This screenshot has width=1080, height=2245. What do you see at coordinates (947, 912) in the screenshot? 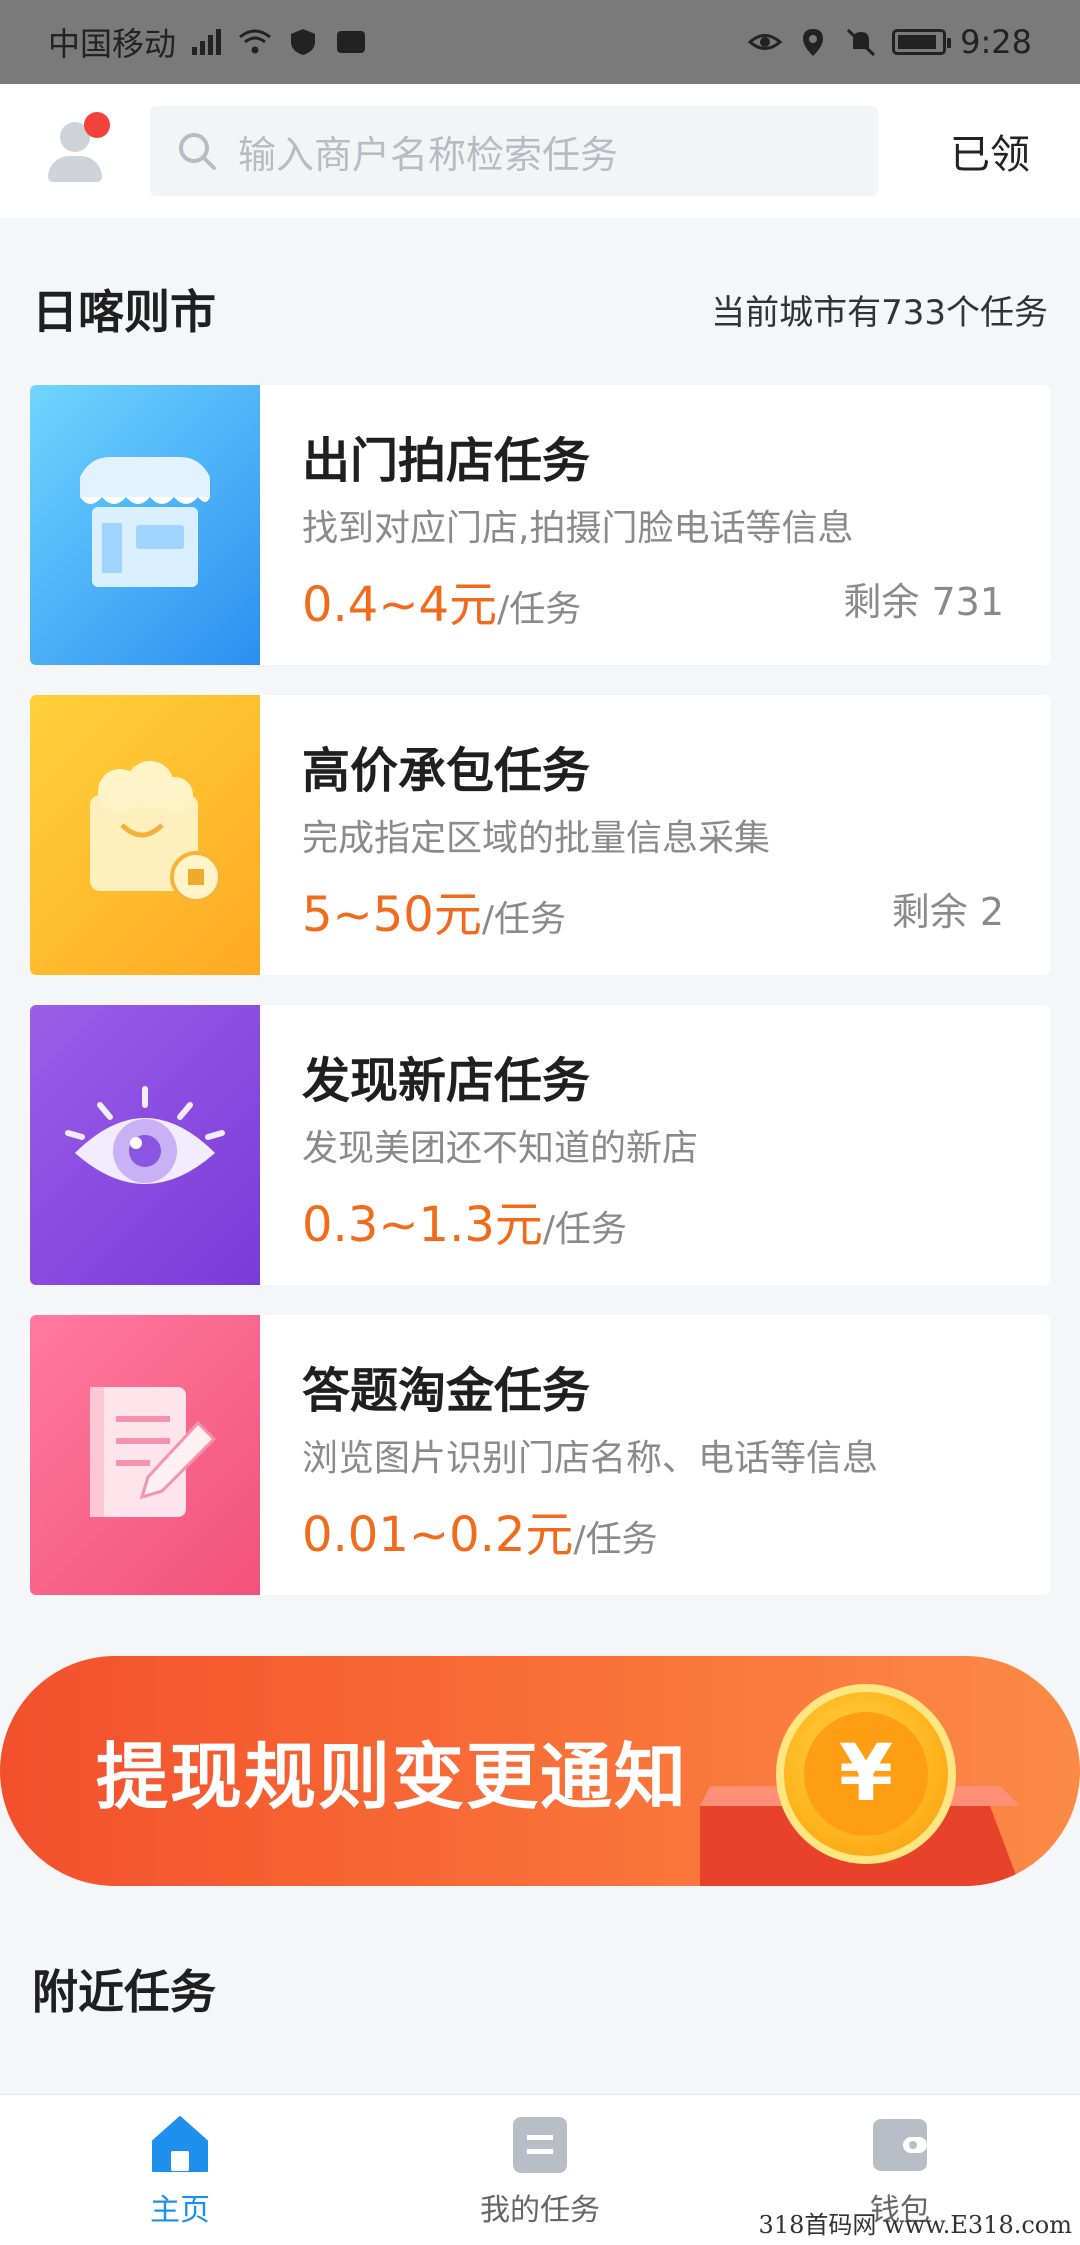
I see `remaining-count: 剩余 2` at bounding box center [947, 912].